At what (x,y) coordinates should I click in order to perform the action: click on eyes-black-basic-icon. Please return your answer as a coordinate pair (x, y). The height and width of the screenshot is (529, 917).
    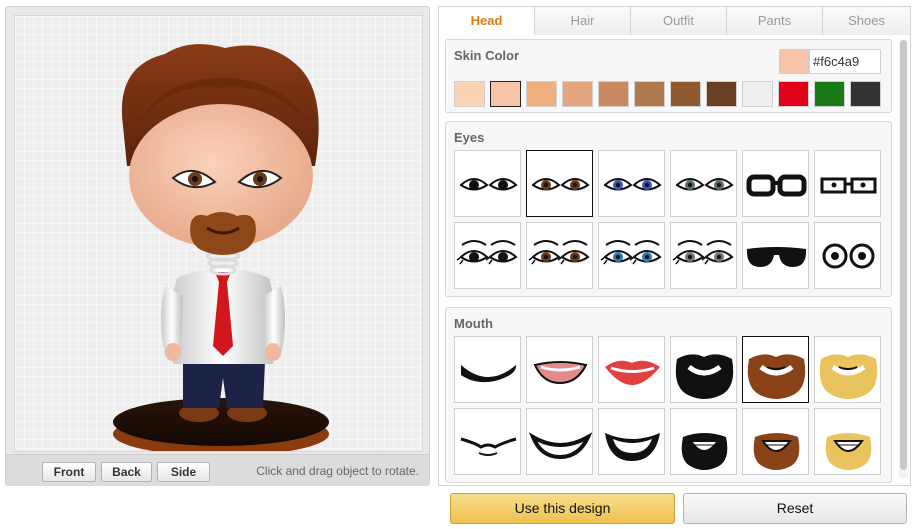
    Looking at the image, I should click on (488, 184).